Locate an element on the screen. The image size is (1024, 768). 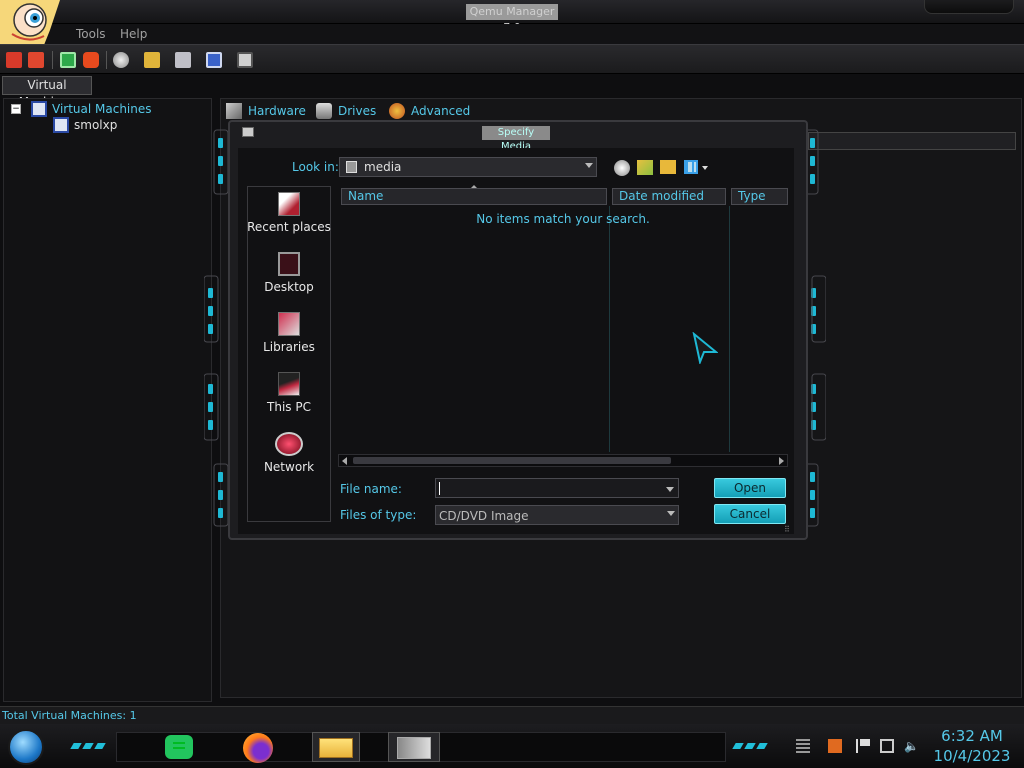
desktop-icon is located at coordinates (289, 264).